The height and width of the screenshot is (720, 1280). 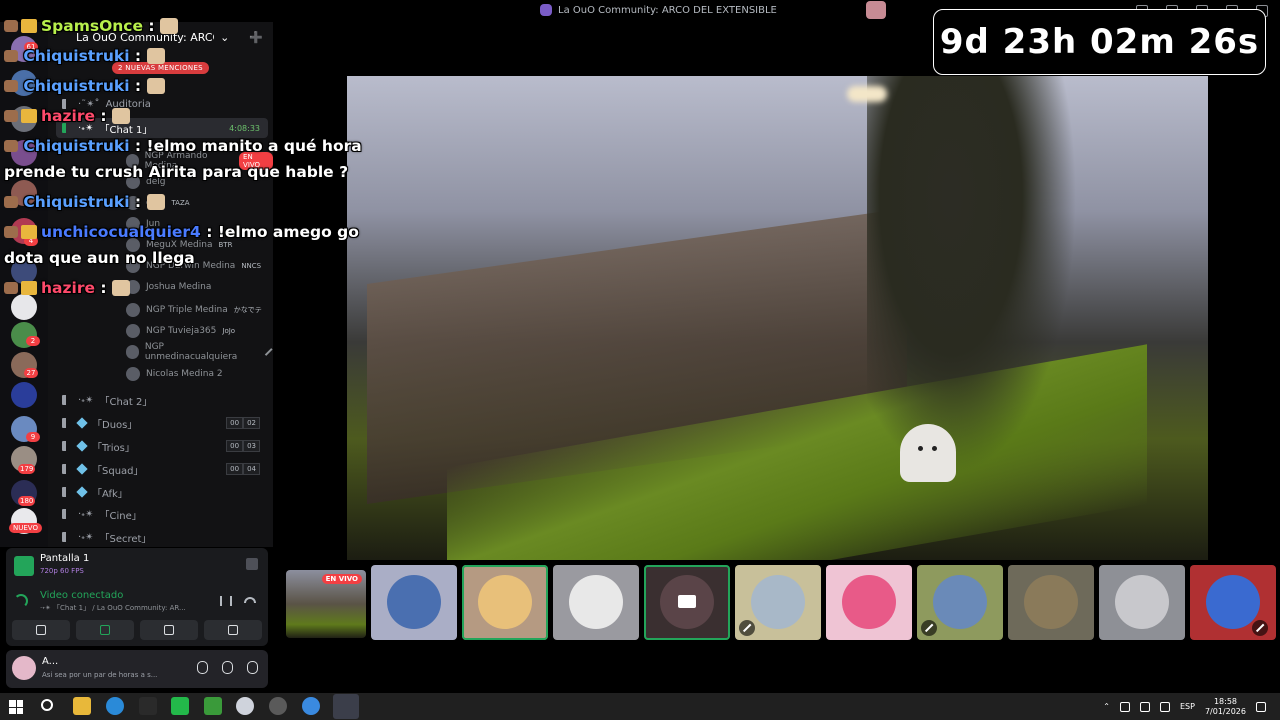 I want to click on channel-cine: ·˖✴ 「Cine」, so click(x=162, y=514).